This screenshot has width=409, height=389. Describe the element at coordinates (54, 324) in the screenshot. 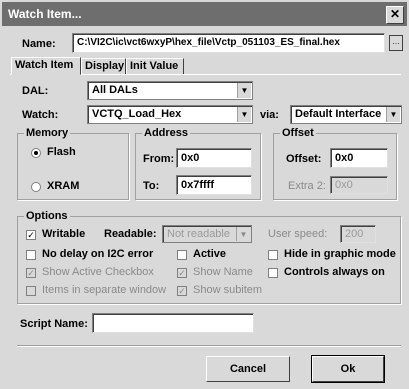

I see `script-name-label: Script Name:` at that location.